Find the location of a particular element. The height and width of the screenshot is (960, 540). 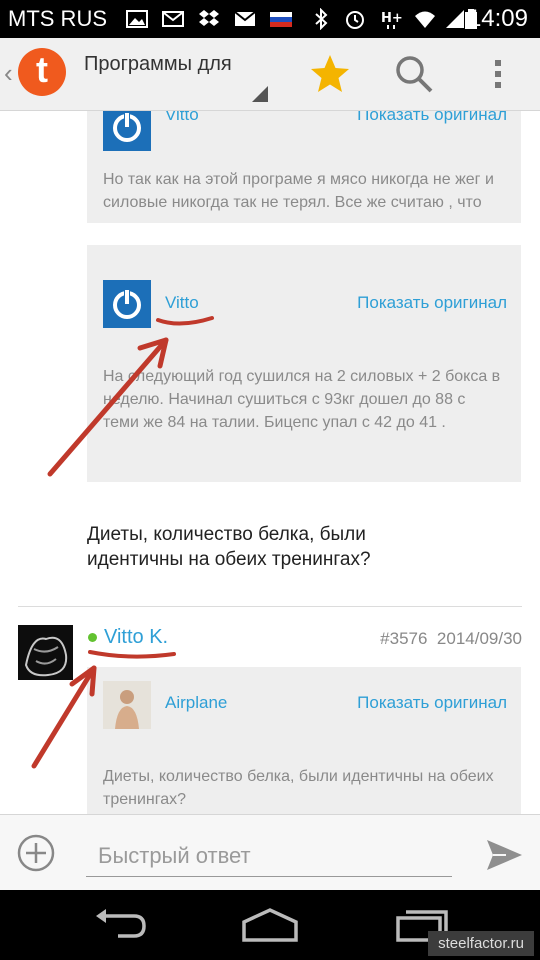

wifi-icon is located at coordinates (425, 19).